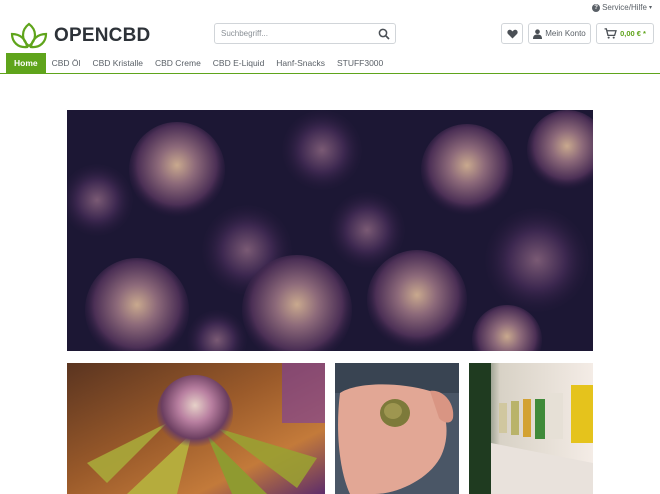  Describe the element at coordinates (239, 63) in the screenshot. I see `nav-item-cbd-e-liquid: CBD E-Liquid` at that location.